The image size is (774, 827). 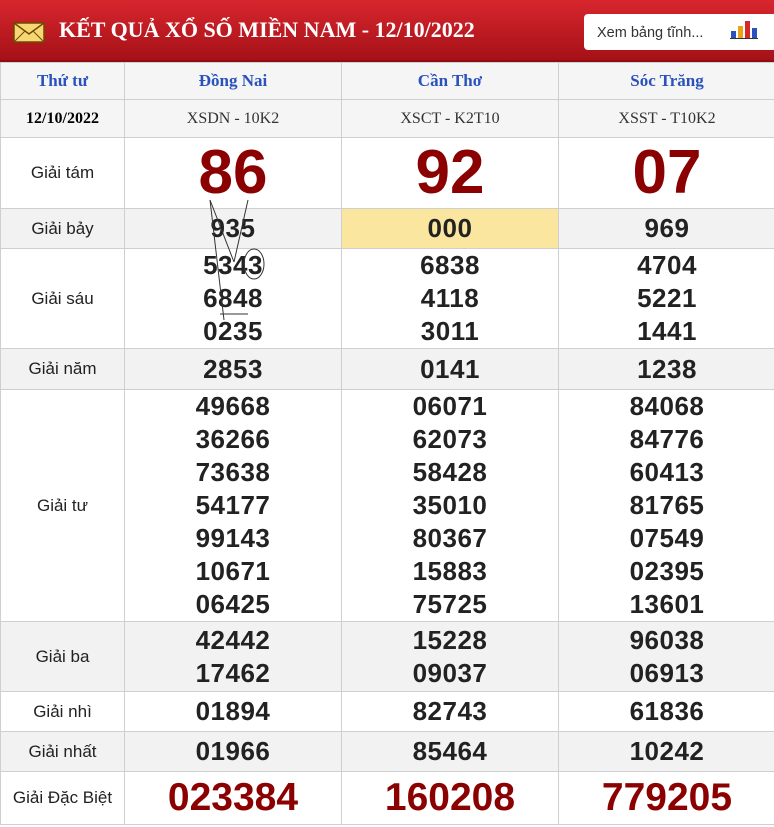 What do you see at coordinates (233, 751) in the screenshot?
I see `prize-number: 01966` at bounding box center [233, 751].